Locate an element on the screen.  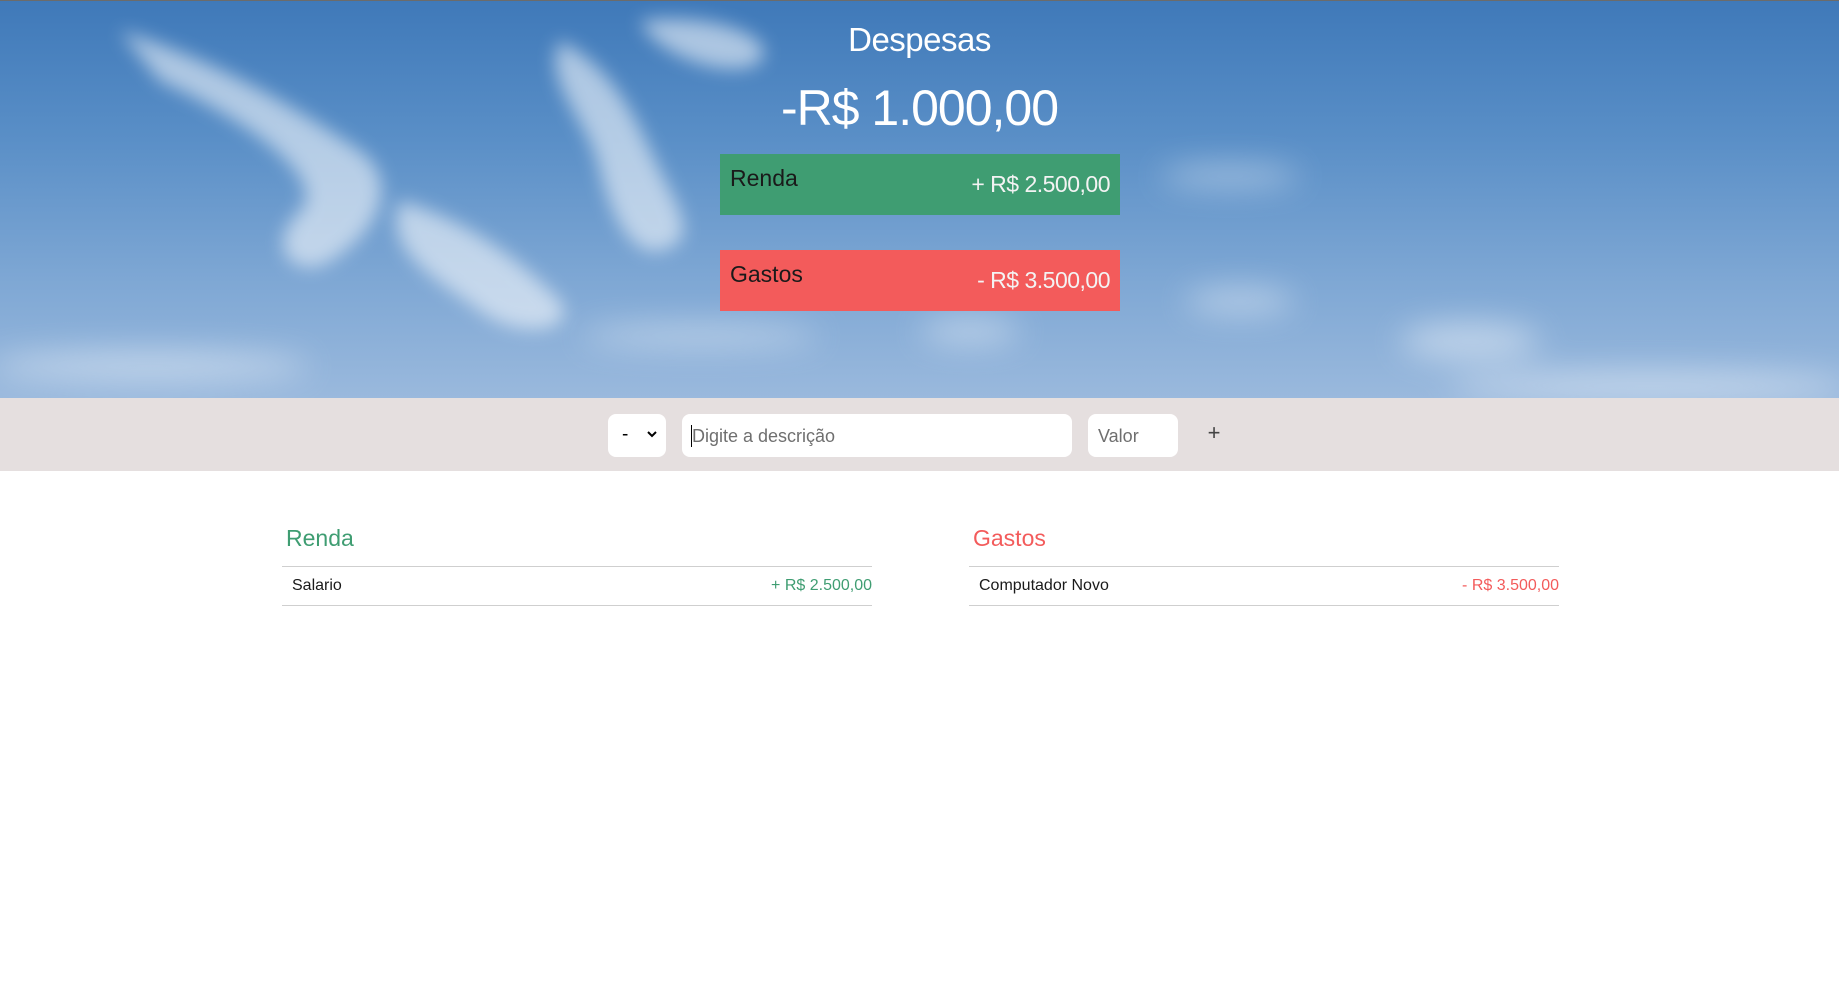
page-title: Despesas is located at coordinates (919, 39).